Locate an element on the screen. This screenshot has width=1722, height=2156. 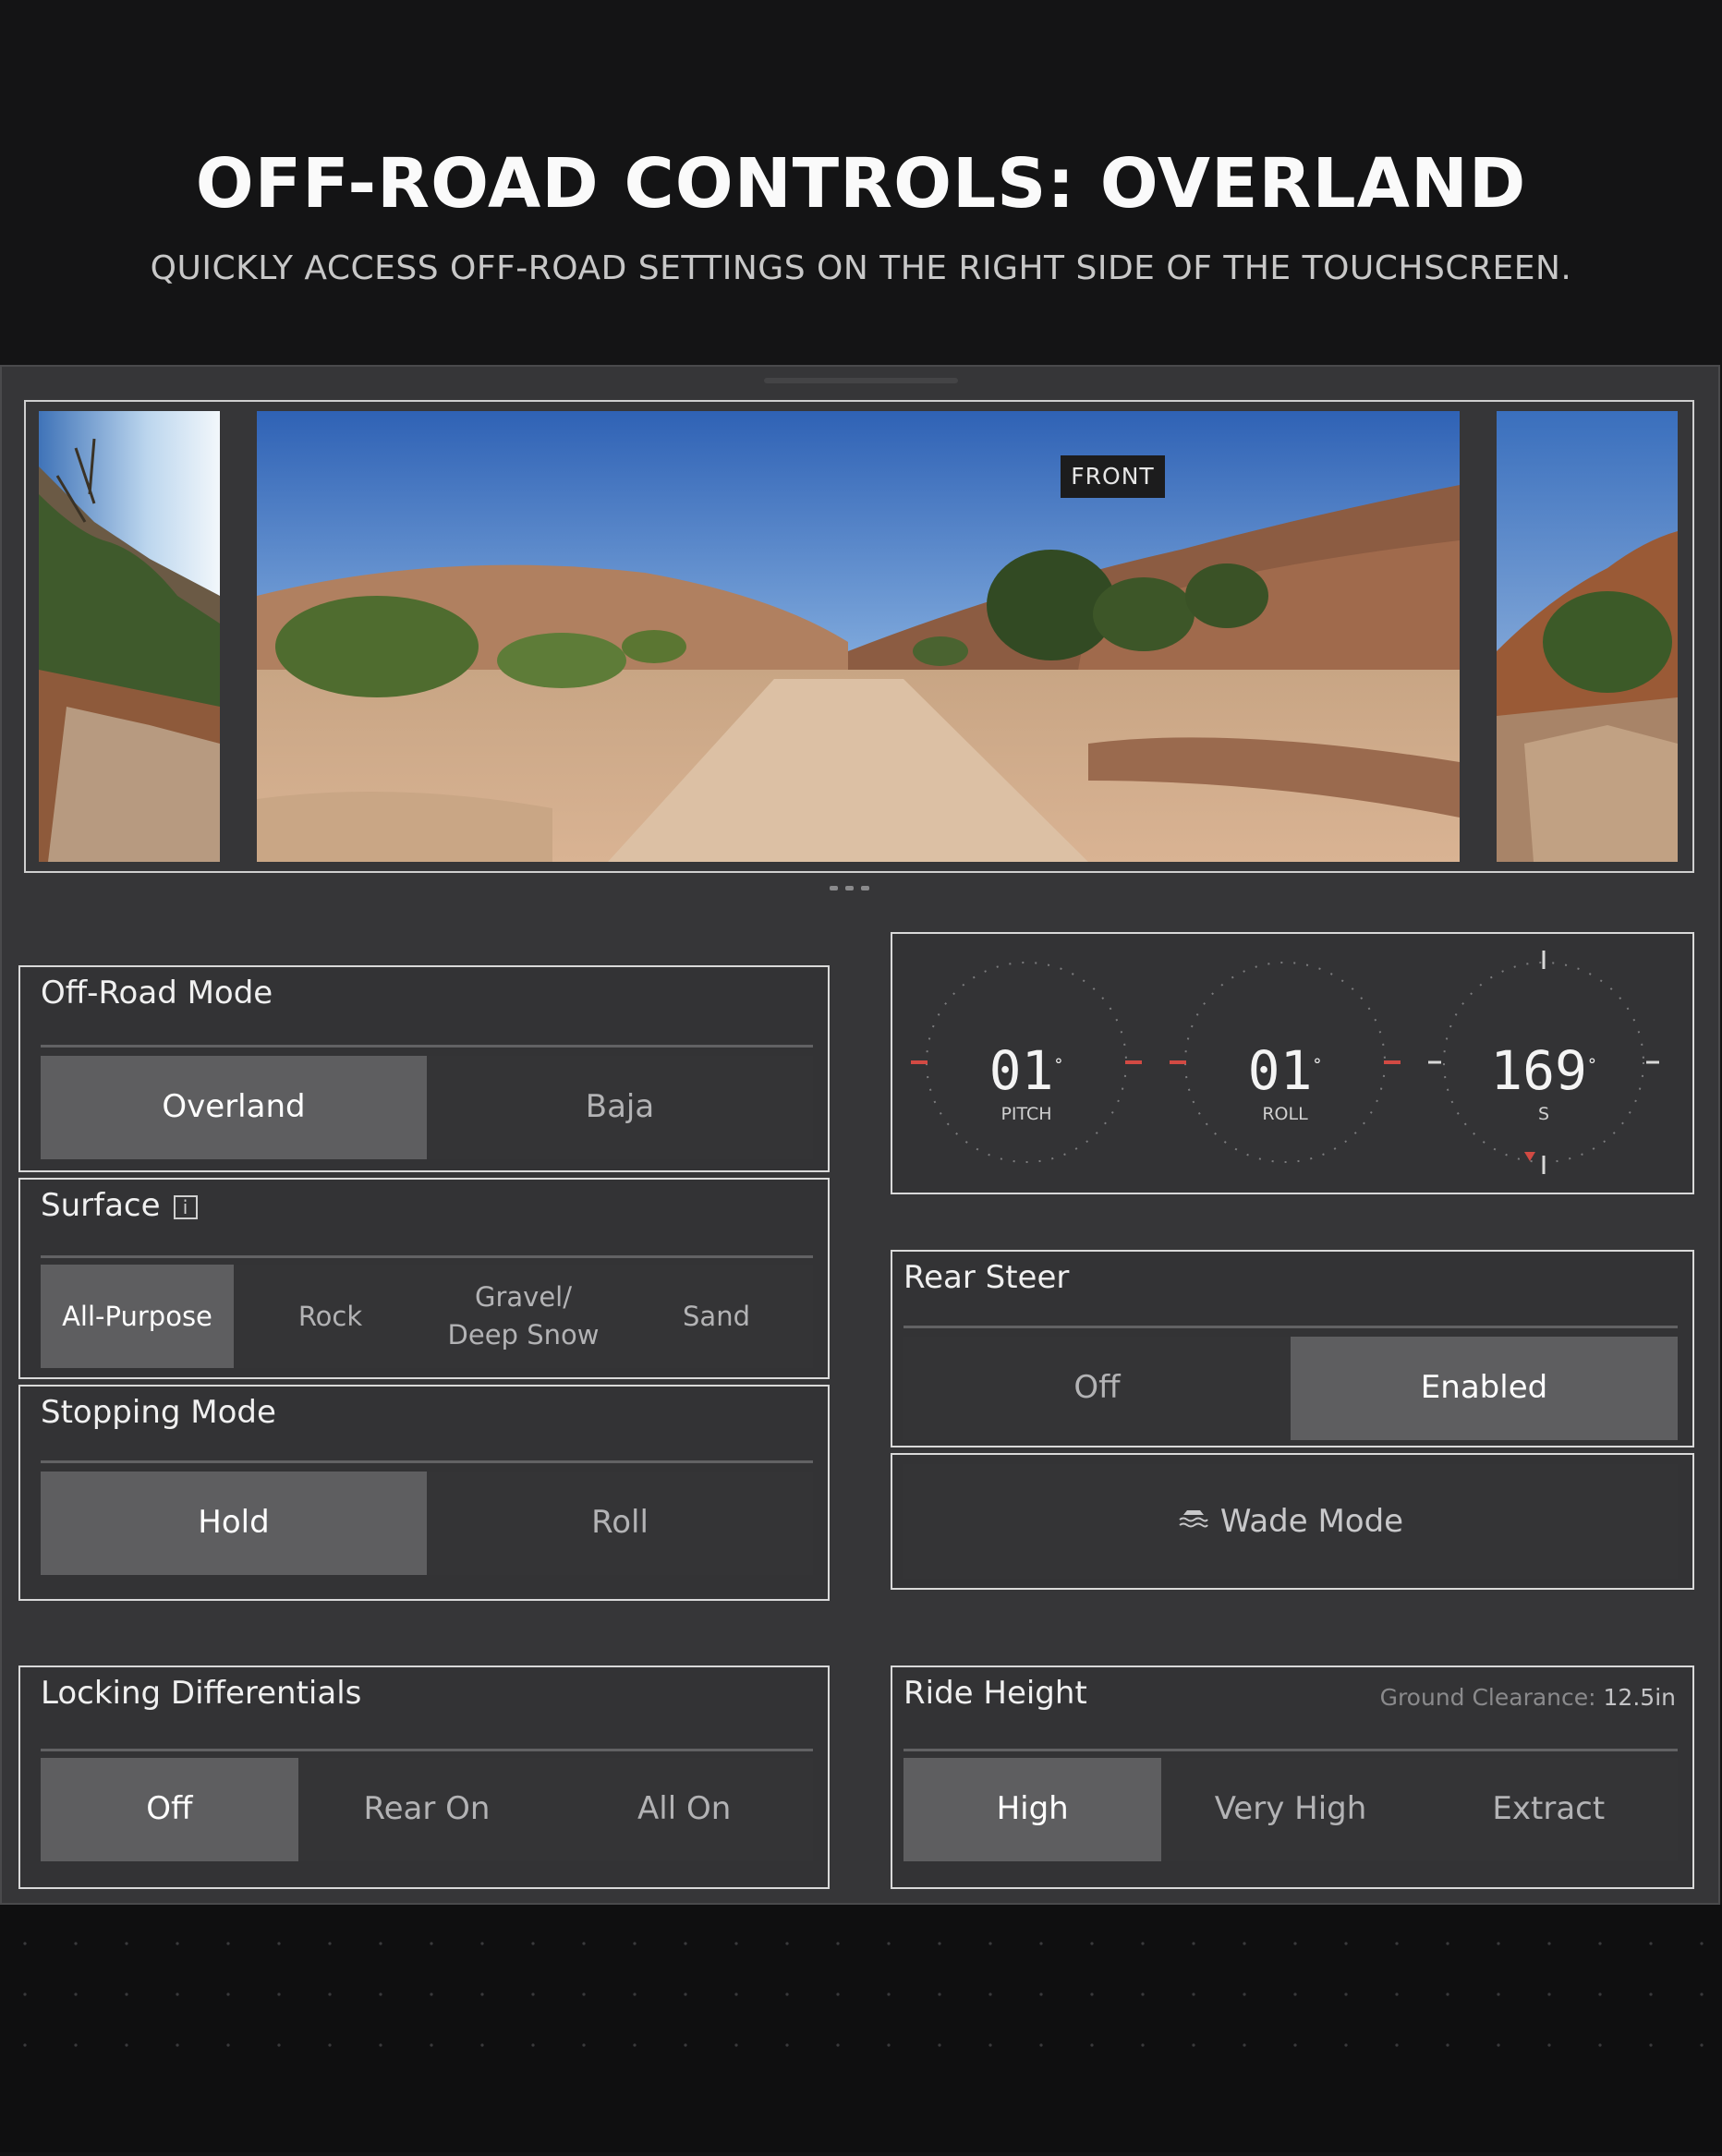
wade-mode-panel: Wade Mode is located at coordinates (1292, 1521).